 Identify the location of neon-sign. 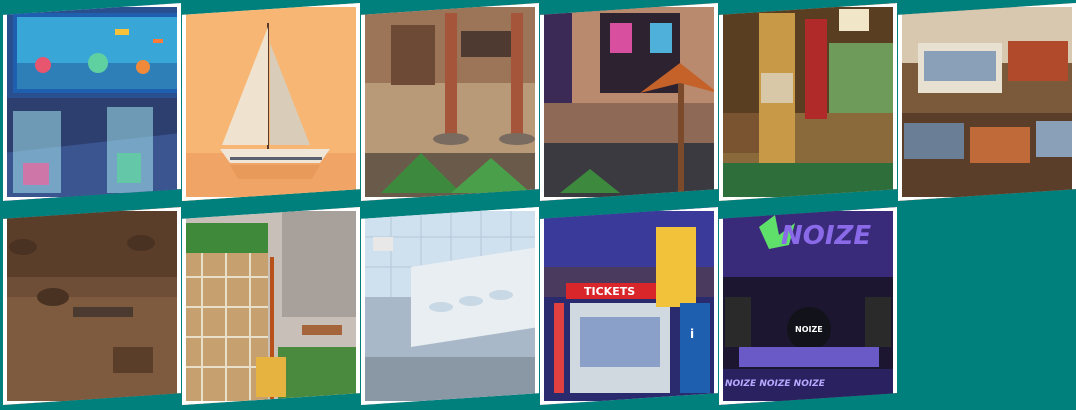
(676, 267).